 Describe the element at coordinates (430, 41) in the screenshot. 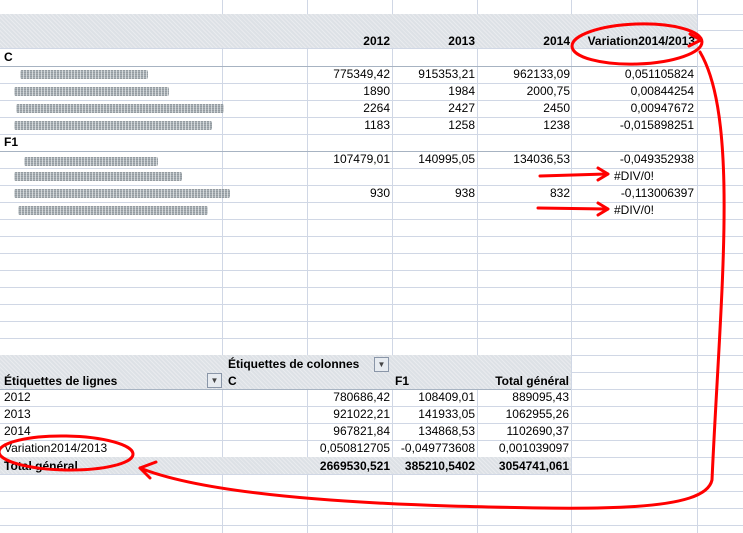

I see `top-header-2013: 2013` at that location.